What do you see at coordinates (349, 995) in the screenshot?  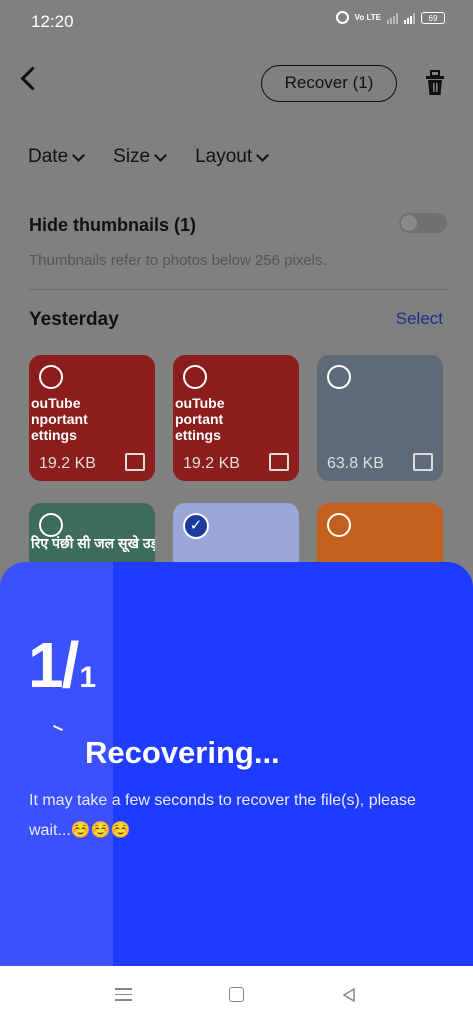 I see `nav-back-icon` at bounding box center [349, 995].